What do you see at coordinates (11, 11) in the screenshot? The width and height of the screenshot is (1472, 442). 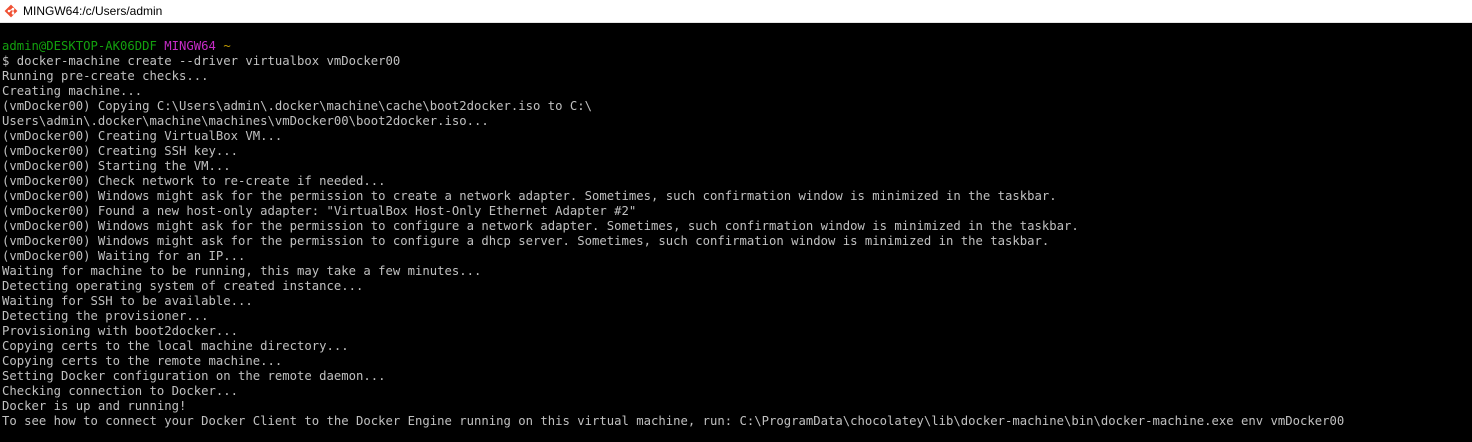 I see `git-bash-icon` at bounding box center [11, 11].